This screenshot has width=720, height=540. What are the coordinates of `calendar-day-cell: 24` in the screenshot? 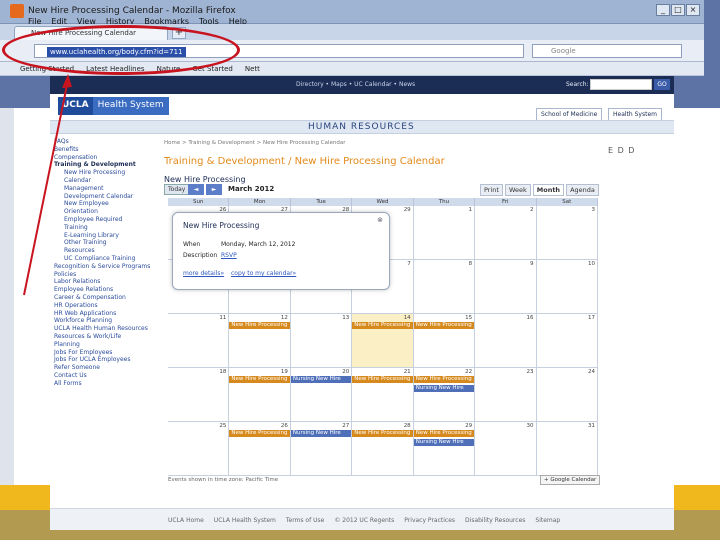 It's located at (567, 394).